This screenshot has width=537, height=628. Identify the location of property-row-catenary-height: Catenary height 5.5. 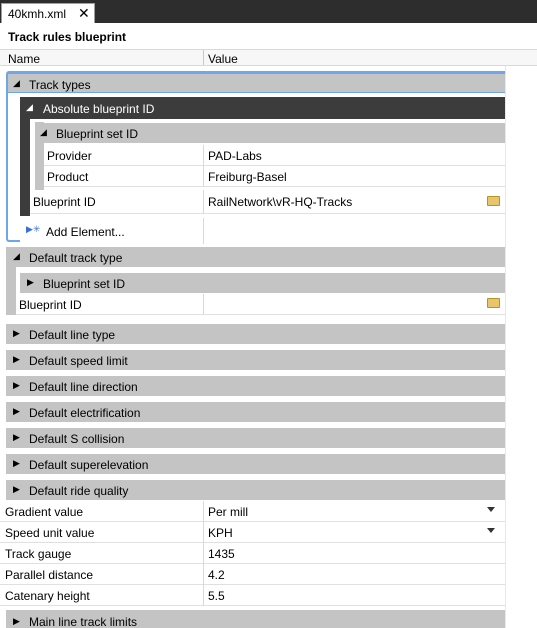
(252, 595).